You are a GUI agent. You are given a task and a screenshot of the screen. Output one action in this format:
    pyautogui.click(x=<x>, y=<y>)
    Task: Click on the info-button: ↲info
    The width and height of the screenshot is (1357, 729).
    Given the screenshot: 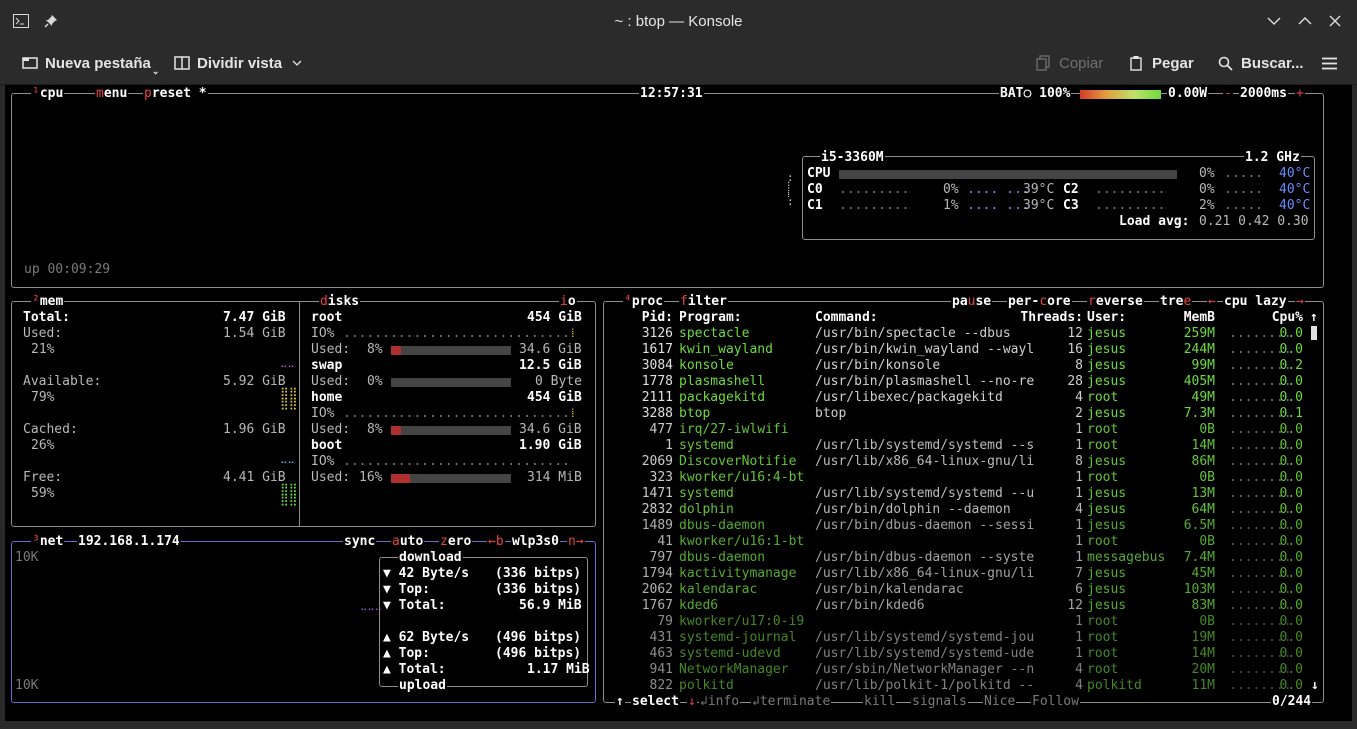 What is the action you would take?
    pyautogui.click(x=720, y=702)
    